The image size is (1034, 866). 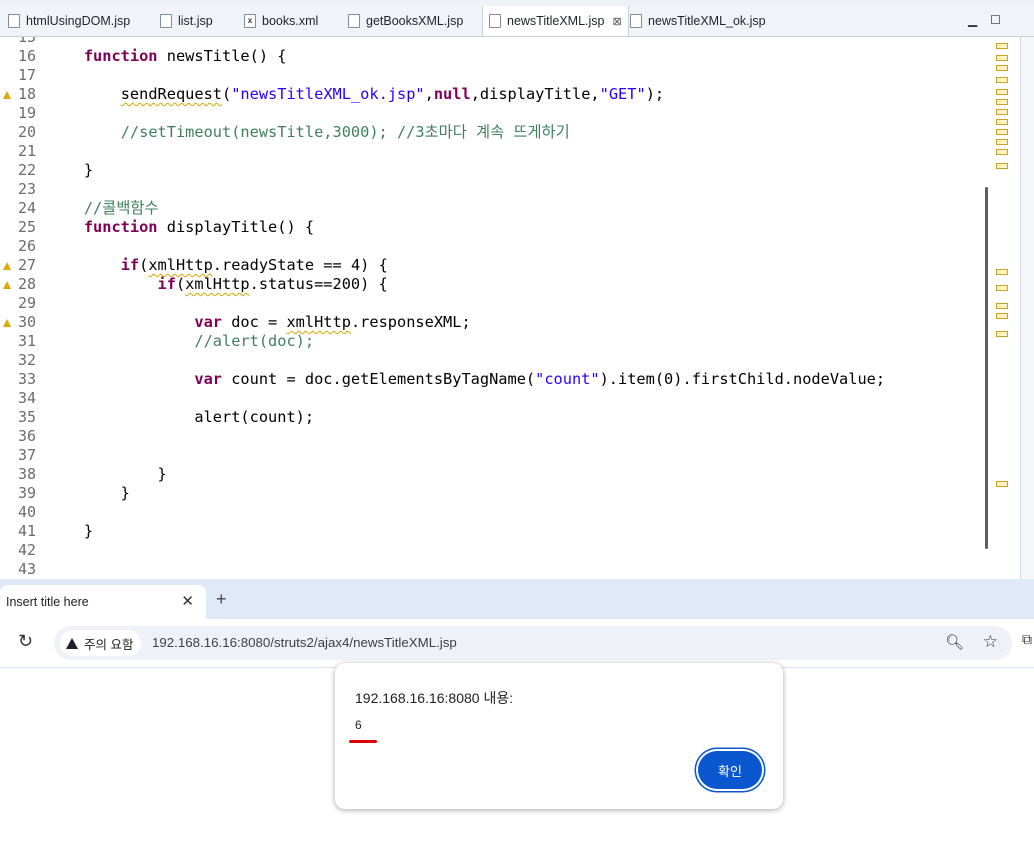 What do you see at coordinates (26, 398) in the screenshot?
I see `line-number: 34` at bounding box center [26, 398].